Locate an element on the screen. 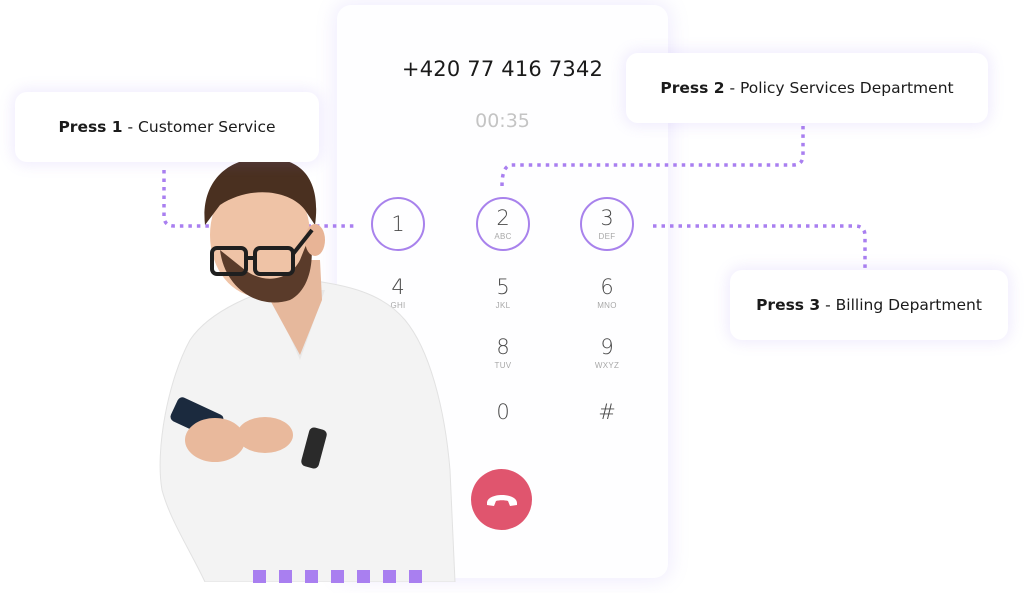  option-press-1: Press 1 - Customer Service is located at coordinates (167, 127).